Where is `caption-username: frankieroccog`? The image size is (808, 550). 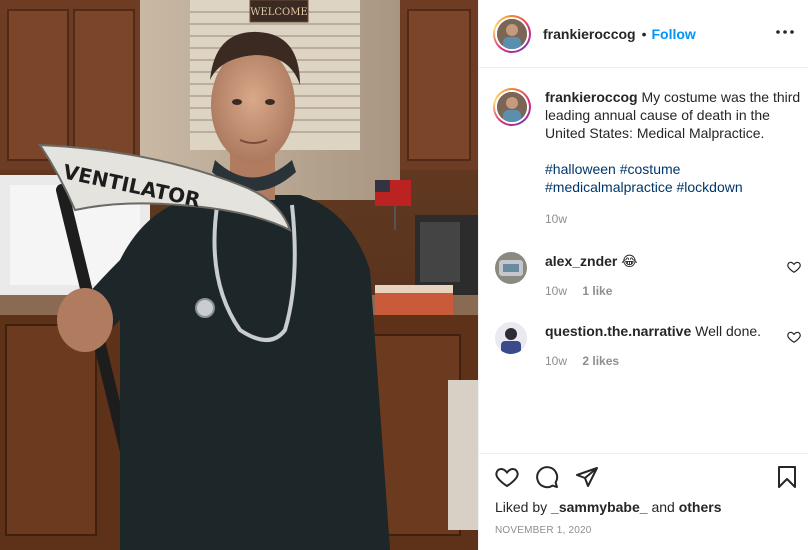 caption-username: frankieroccog is located at coordinates (591, 97).